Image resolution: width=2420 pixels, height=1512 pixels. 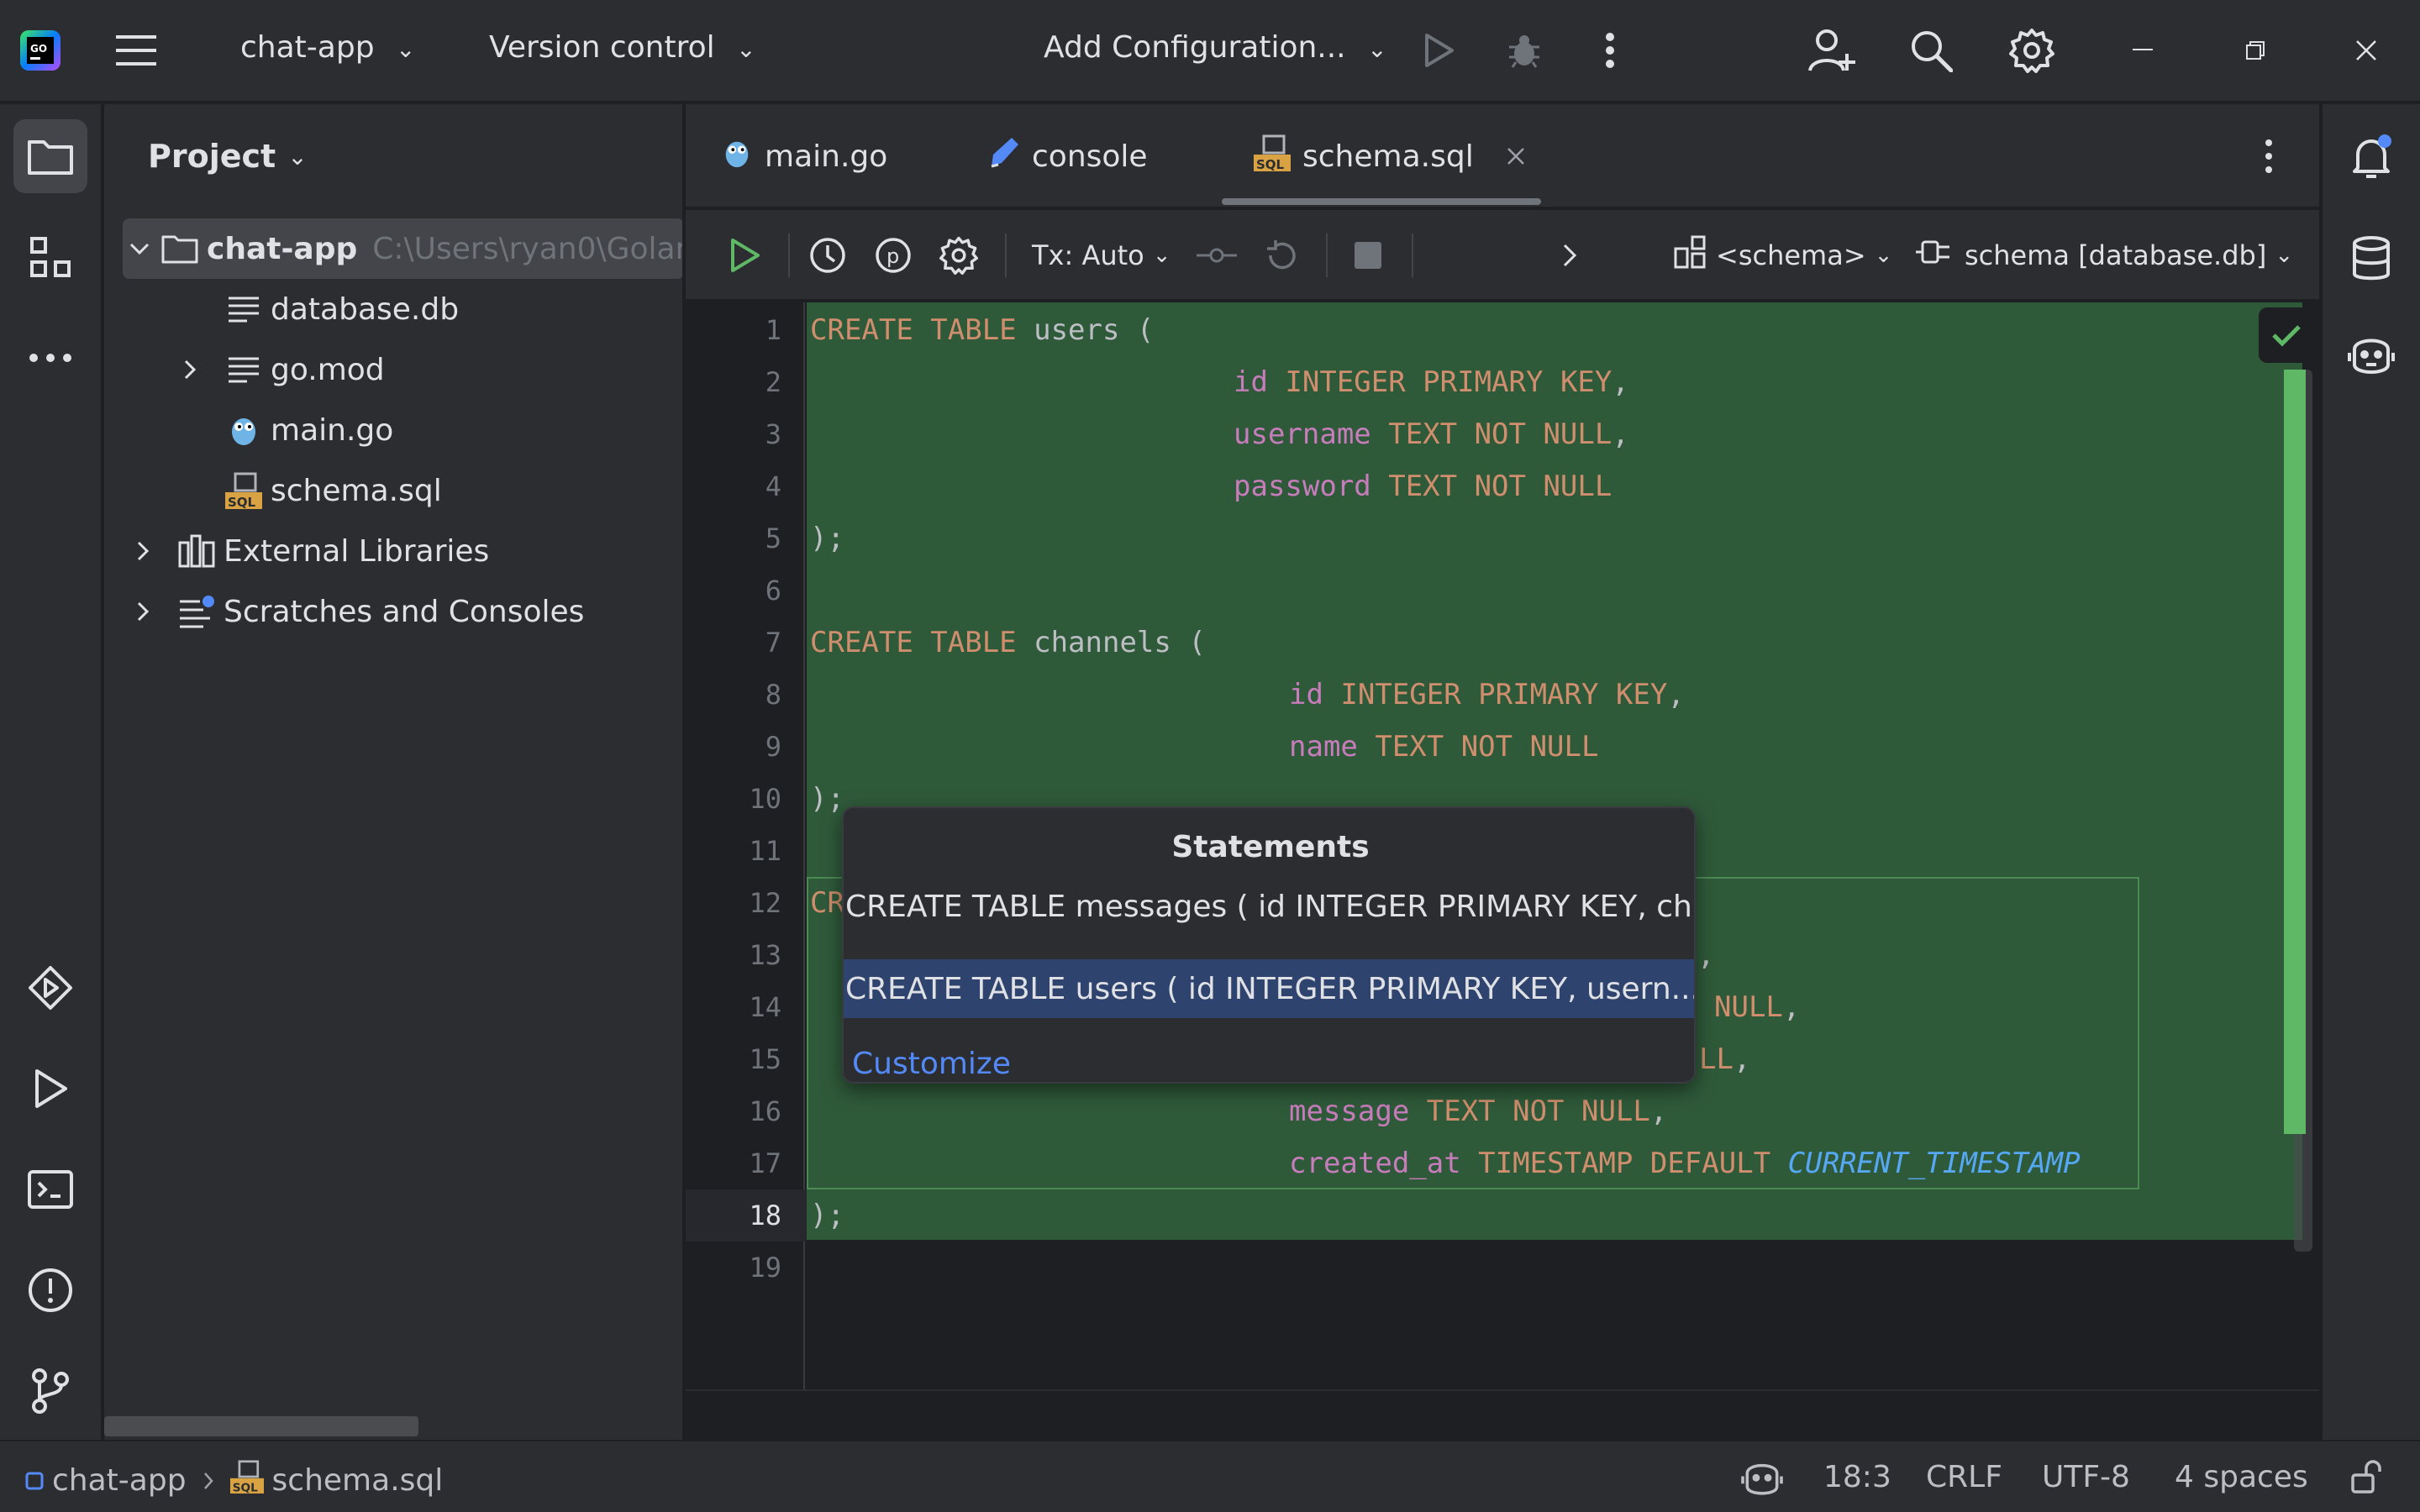 I want to click on execute-icon, so click(x=744, y=255).